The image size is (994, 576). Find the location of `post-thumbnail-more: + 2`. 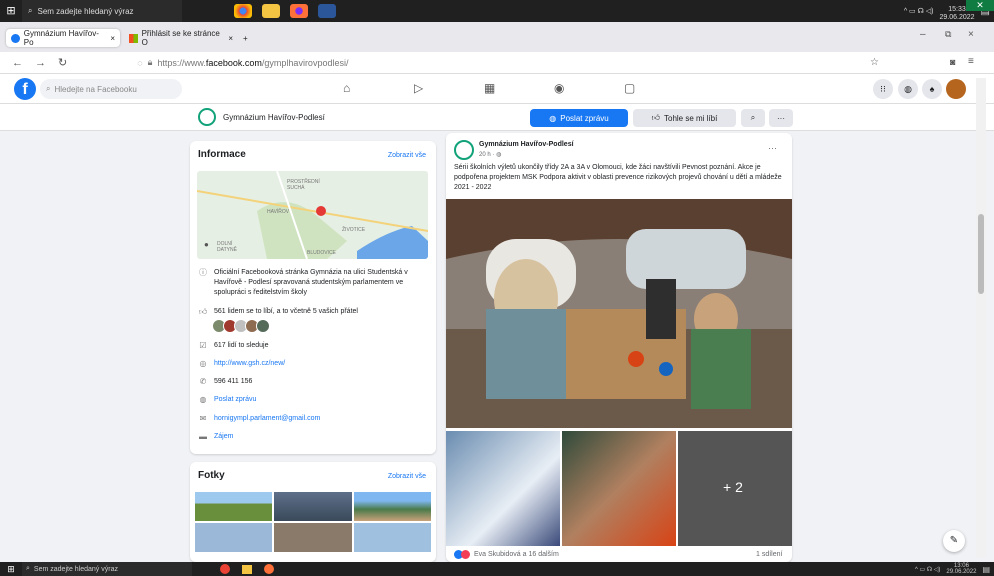

post-thumbnail-more: + 2 is located at coordinates (735, 488).